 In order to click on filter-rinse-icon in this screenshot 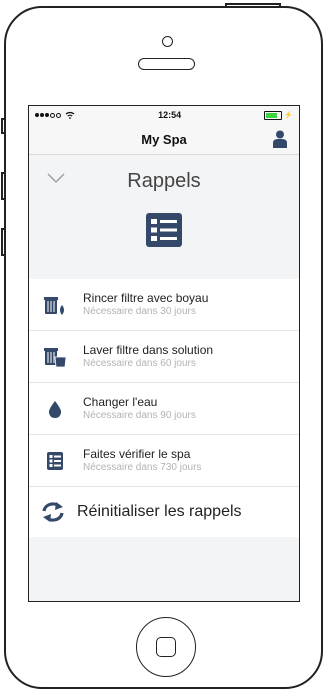, I will do `click(54, 305)`.